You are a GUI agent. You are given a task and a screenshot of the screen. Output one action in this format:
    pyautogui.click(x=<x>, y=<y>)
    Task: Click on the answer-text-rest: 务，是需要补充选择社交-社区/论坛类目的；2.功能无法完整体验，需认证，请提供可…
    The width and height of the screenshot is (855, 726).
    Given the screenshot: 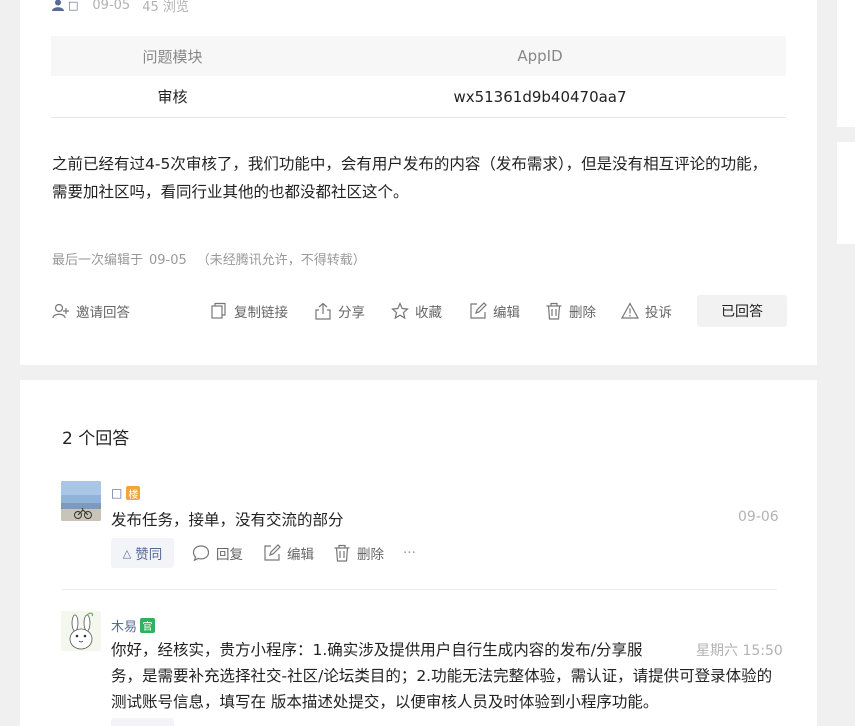 What is the action you would take?
    pyautogui.click(x=442, y=689)
    